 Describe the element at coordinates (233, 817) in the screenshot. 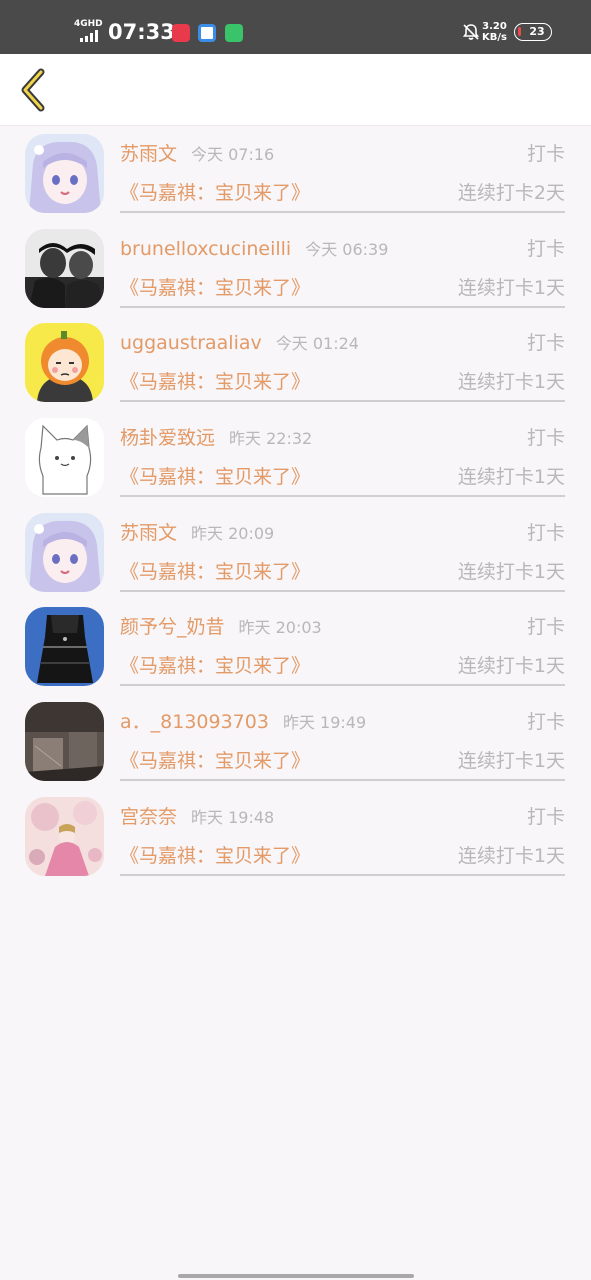

I see `checkin-time: 昨天 19:48` at that location.